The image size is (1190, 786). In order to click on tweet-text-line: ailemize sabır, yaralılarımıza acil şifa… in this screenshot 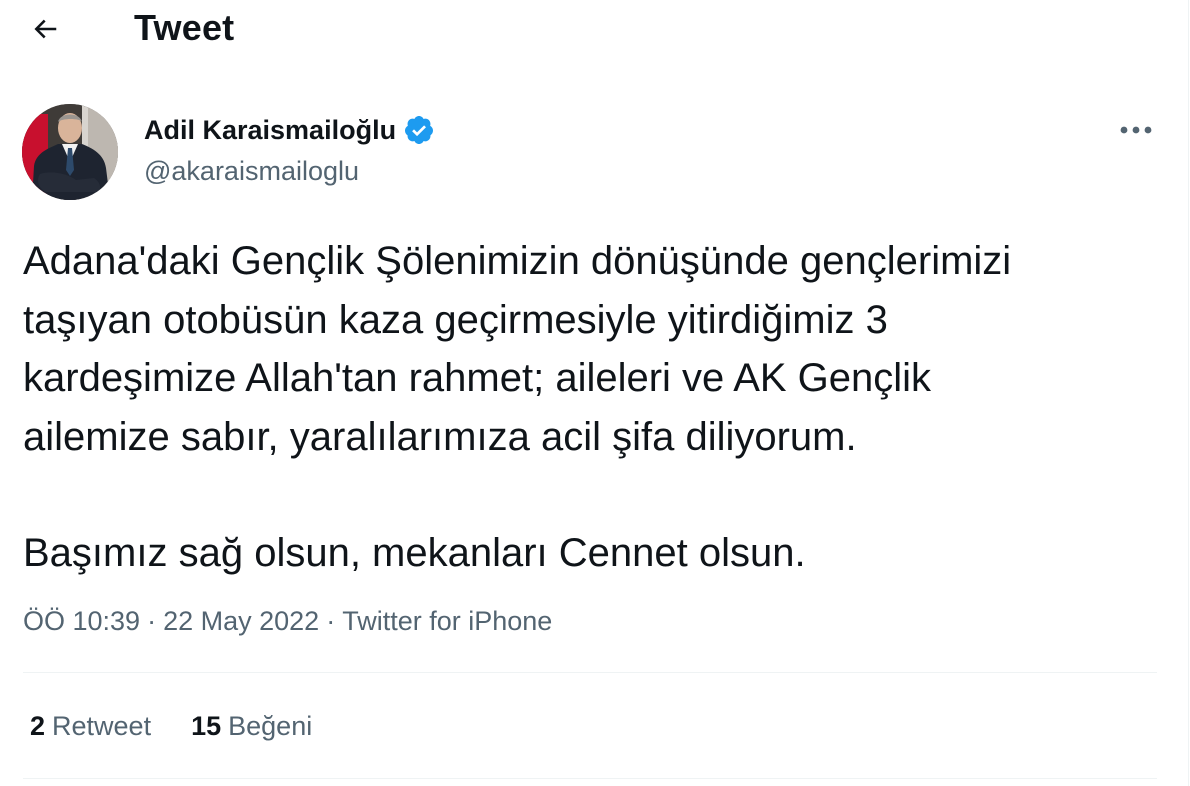, I will do `click(440, 436)`.